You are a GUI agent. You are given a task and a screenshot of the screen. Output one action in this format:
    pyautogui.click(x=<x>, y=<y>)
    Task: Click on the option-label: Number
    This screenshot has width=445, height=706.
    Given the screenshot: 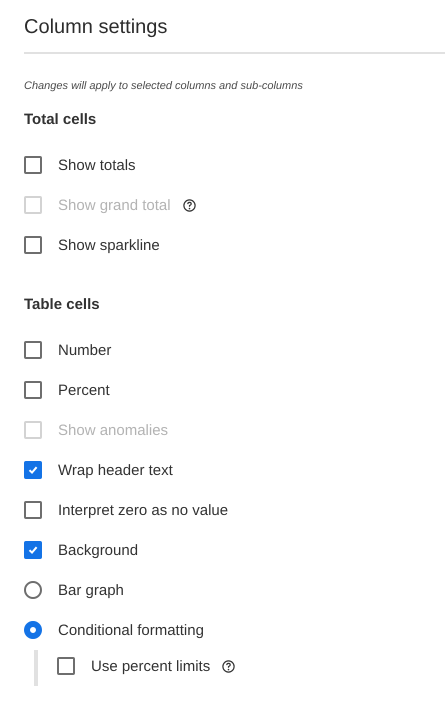 What is the action you would take?
    pyautogui.click(x=85, y=350)
    